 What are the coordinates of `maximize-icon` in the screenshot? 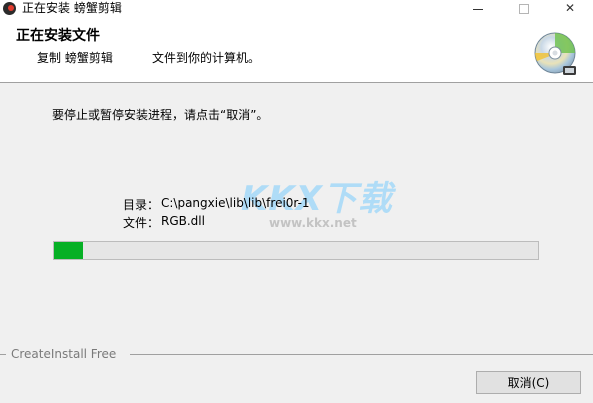 It's located at (524, 9).